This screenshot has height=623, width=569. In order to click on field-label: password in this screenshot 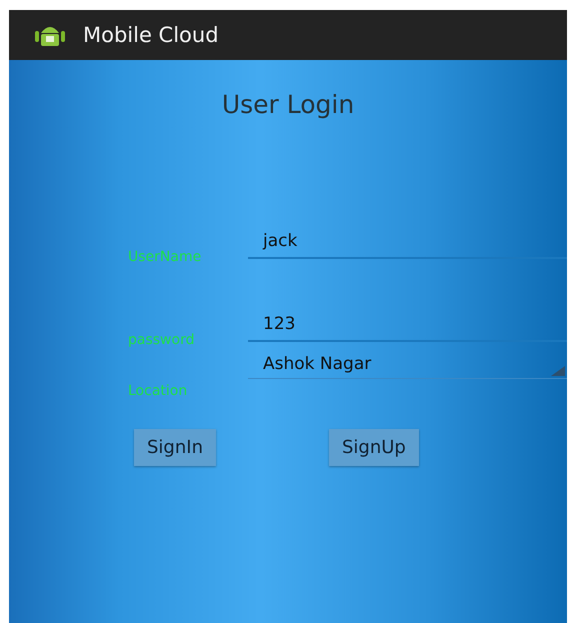, I will do `click(161, 340)`.